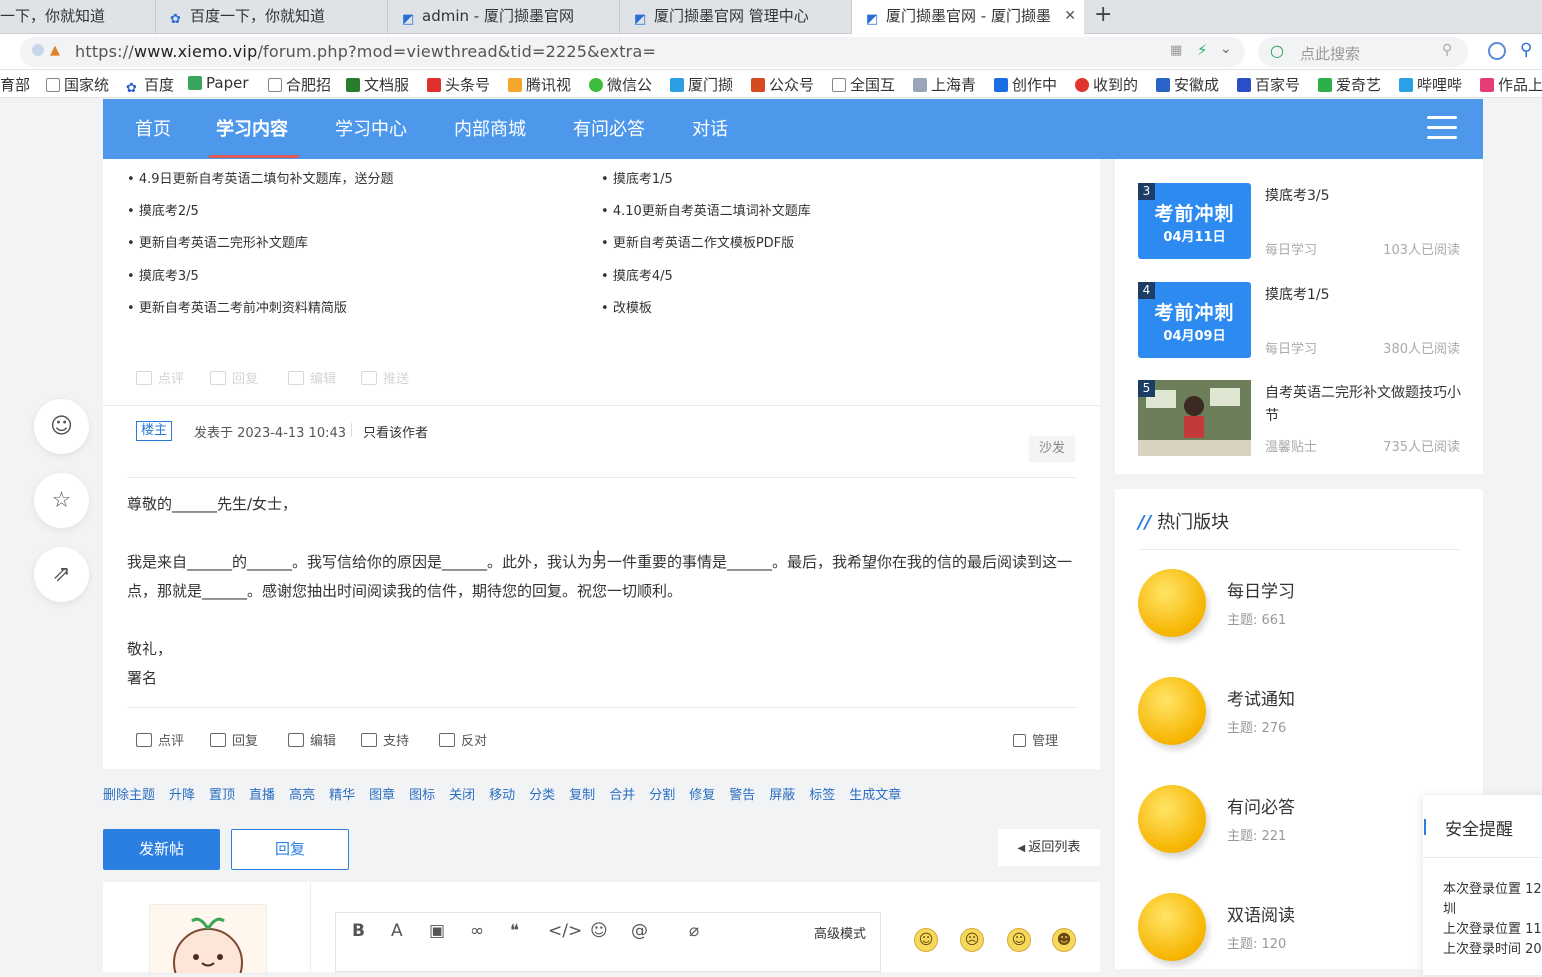 This screenshot has height=977, width=1542. Describe the element at coordinates (1288, 933) in the screenshot. I see `forum-item: 双语阅读 主题: 120` at that location.